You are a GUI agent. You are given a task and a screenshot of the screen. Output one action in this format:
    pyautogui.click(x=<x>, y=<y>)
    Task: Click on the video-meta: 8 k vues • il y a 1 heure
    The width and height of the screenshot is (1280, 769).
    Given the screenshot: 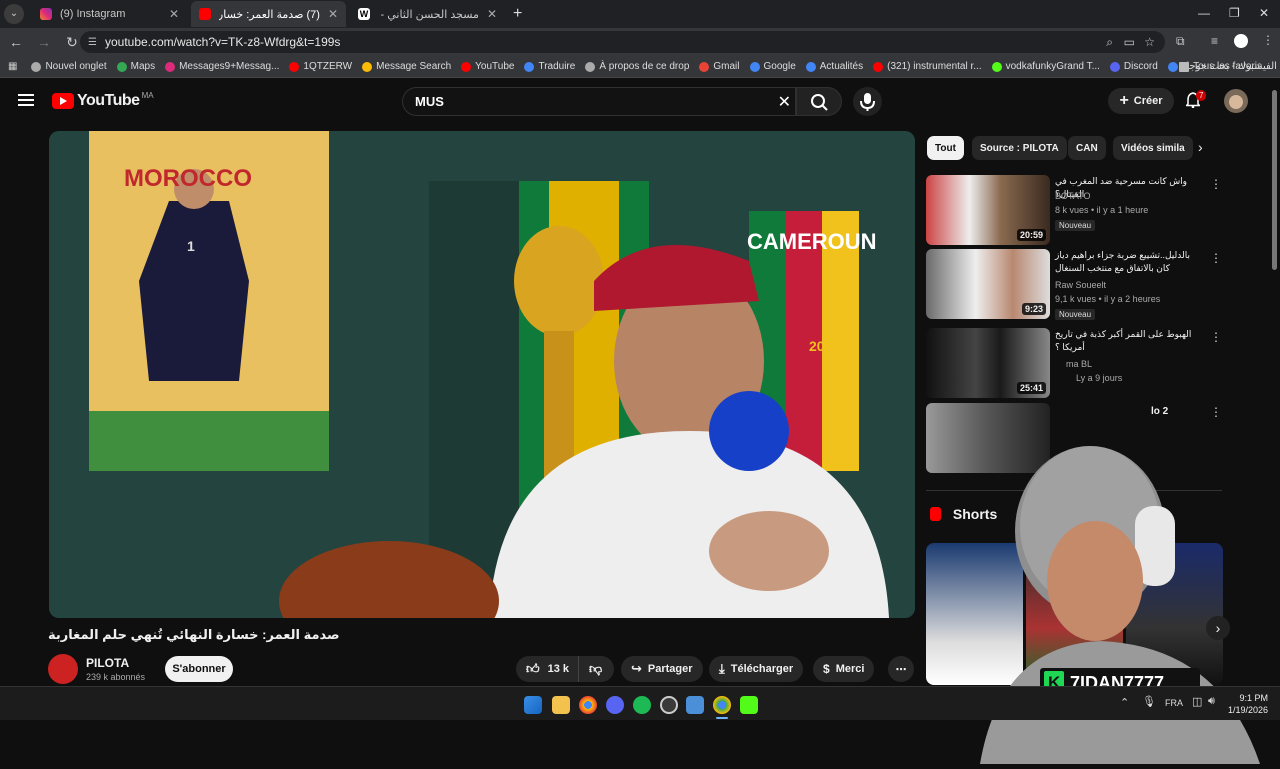 What is the action you would take?
    pyautogui.click(x=1102, y=210)
    